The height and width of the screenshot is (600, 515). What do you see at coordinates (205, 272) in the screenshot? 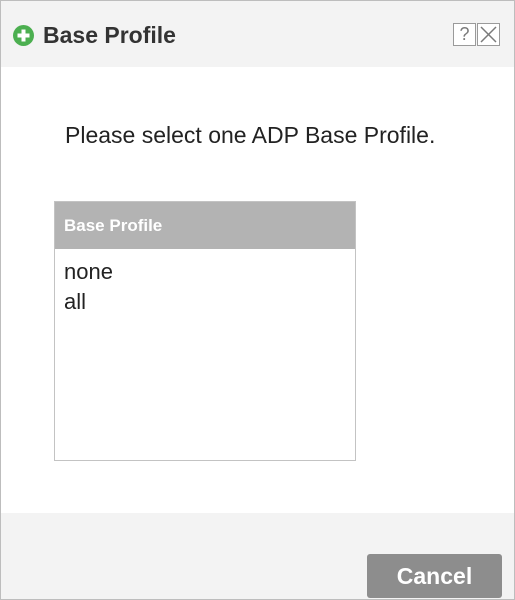
I see `list-item-none: none` at bounding box center [205, 272].